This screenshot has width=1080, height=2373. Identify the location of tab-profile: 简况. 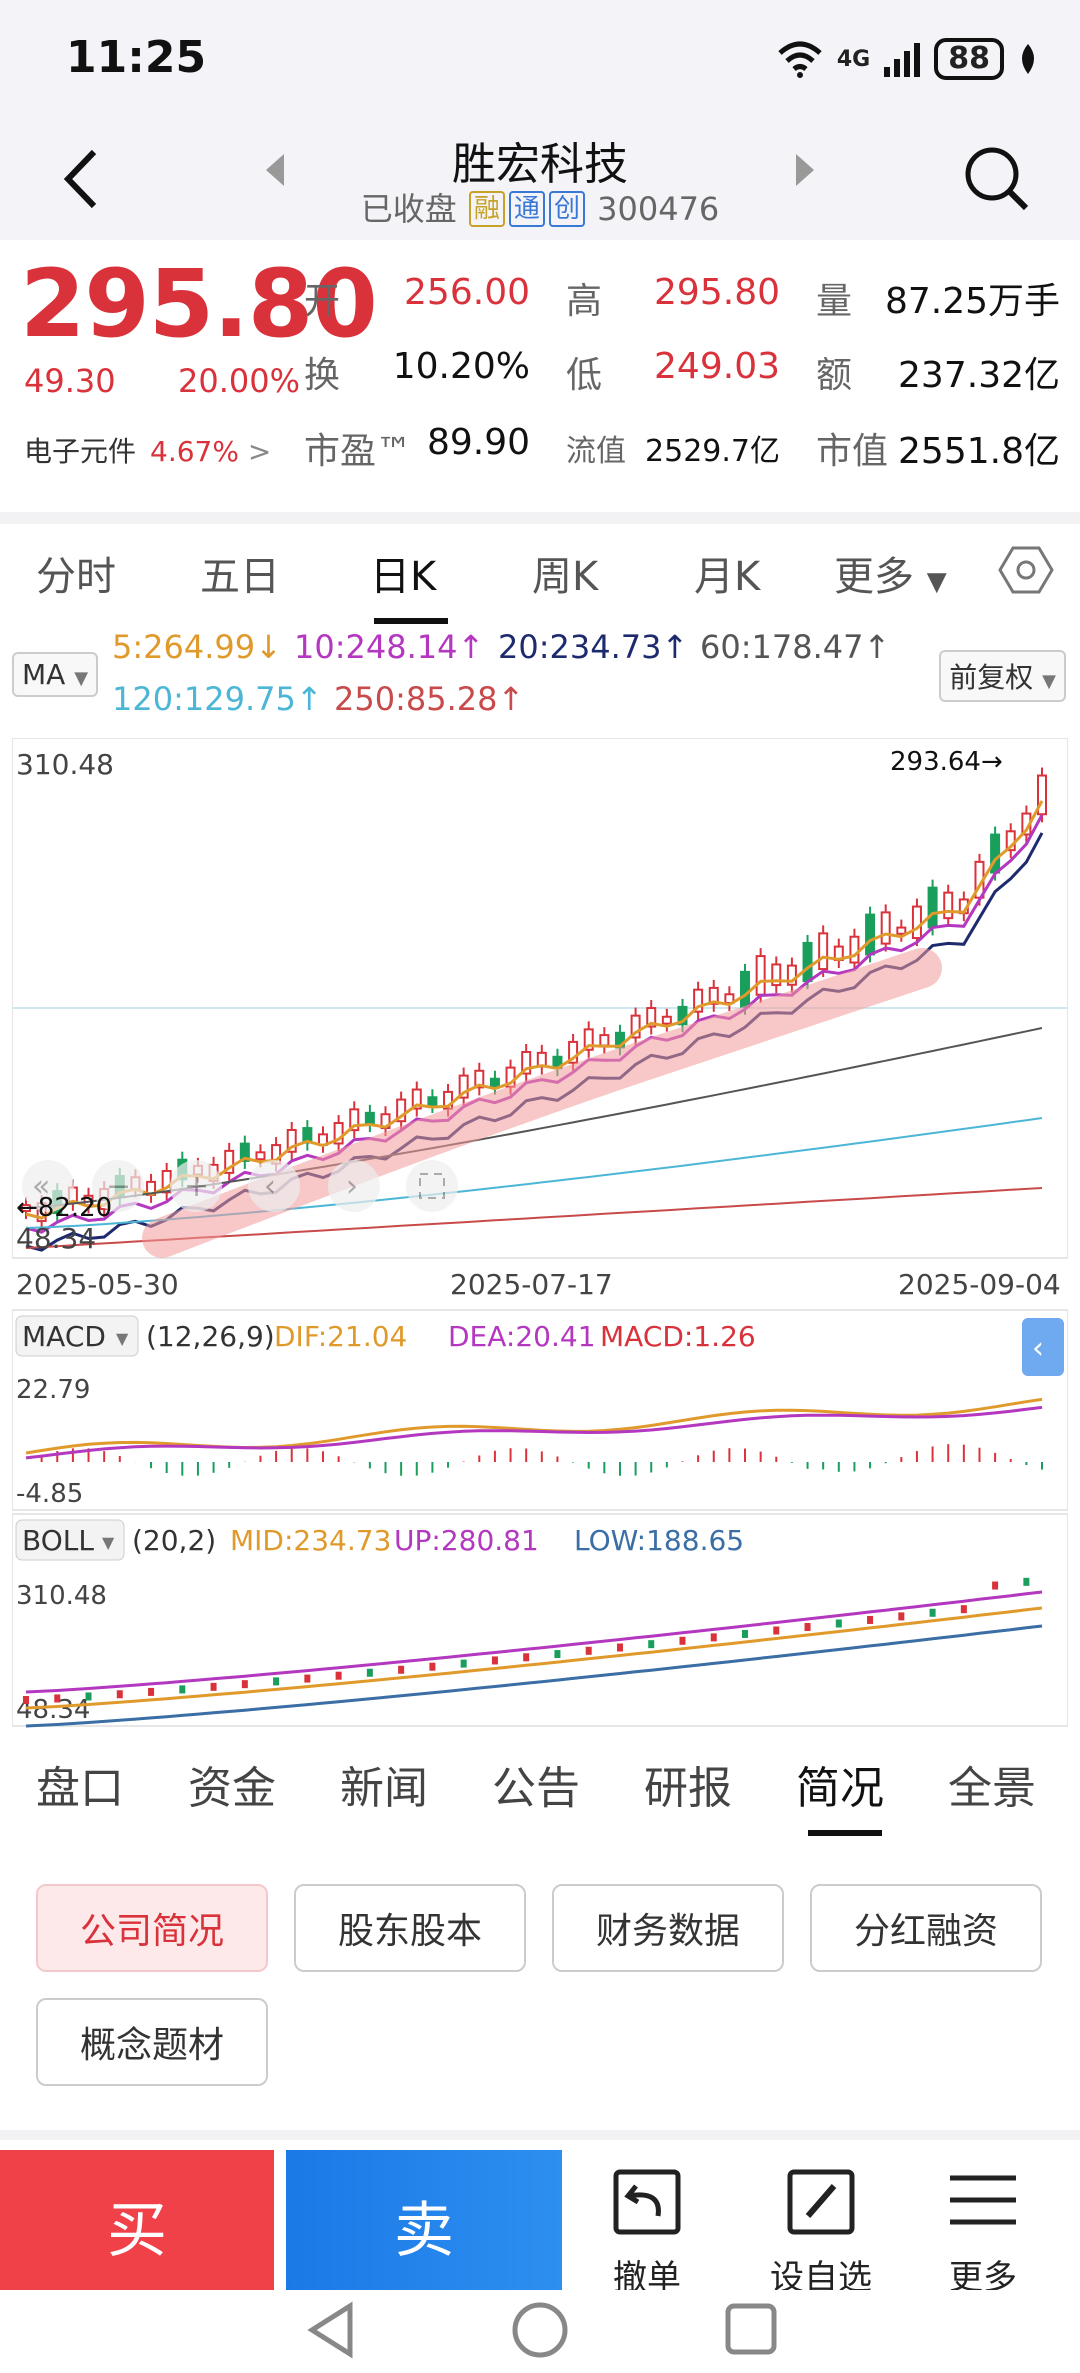
(840, 1784).